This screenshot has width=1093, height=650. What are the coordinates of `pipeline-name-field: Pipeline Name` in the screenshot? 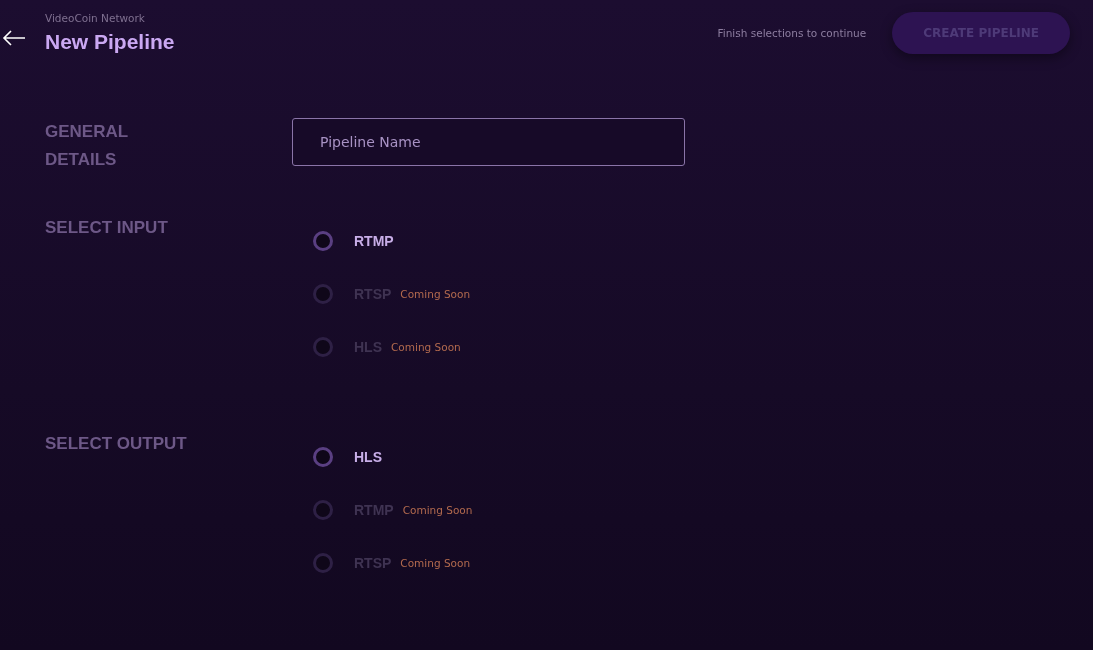 It's located at (488, 142).